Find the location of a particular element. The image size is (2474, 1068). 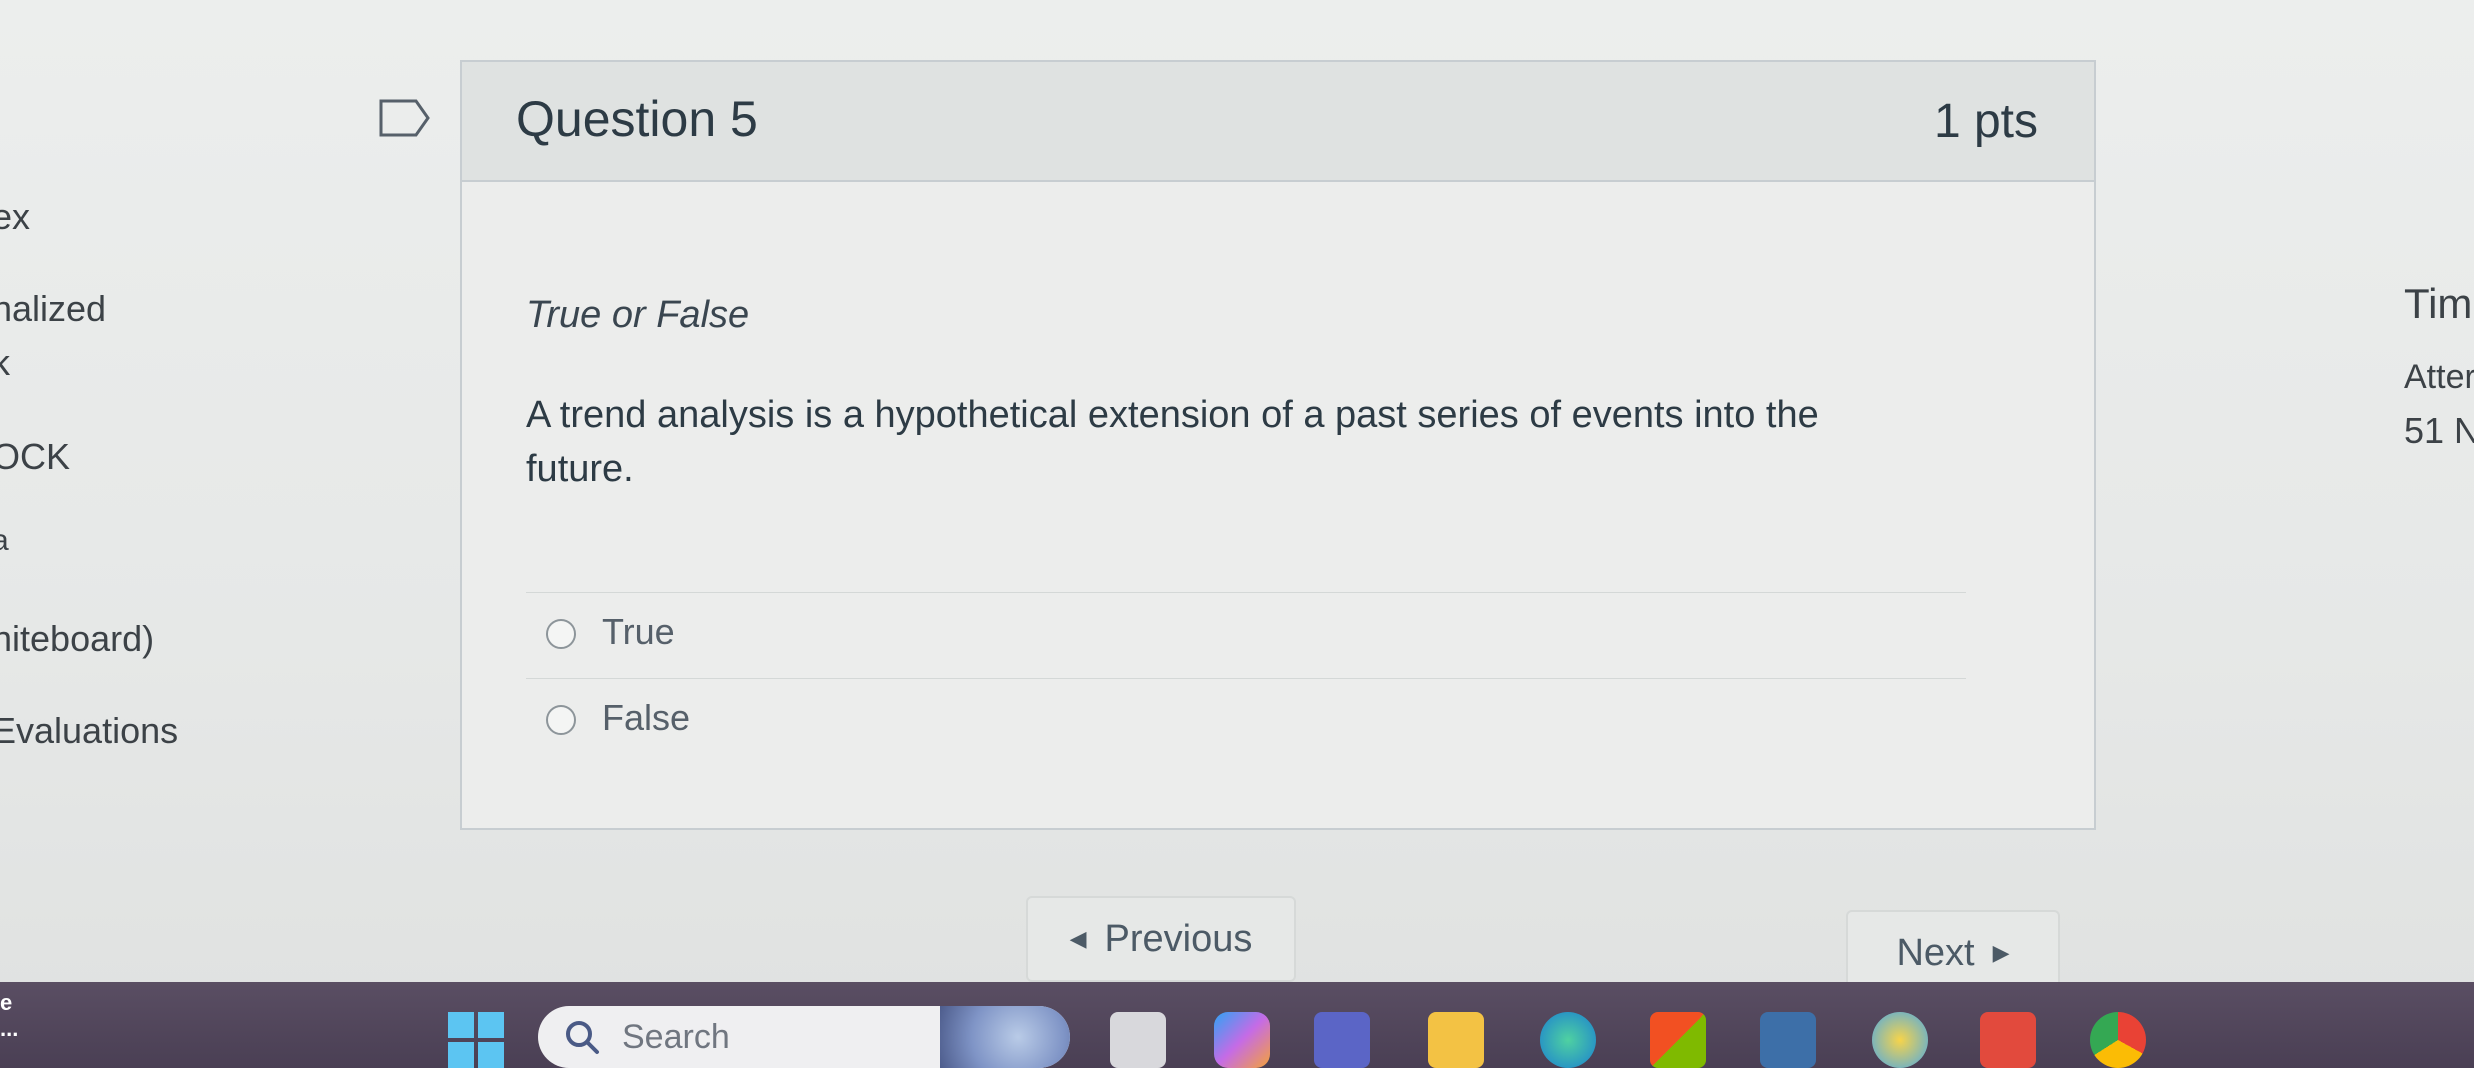

answer-option-false: False is located at coordinates (1246, 721).